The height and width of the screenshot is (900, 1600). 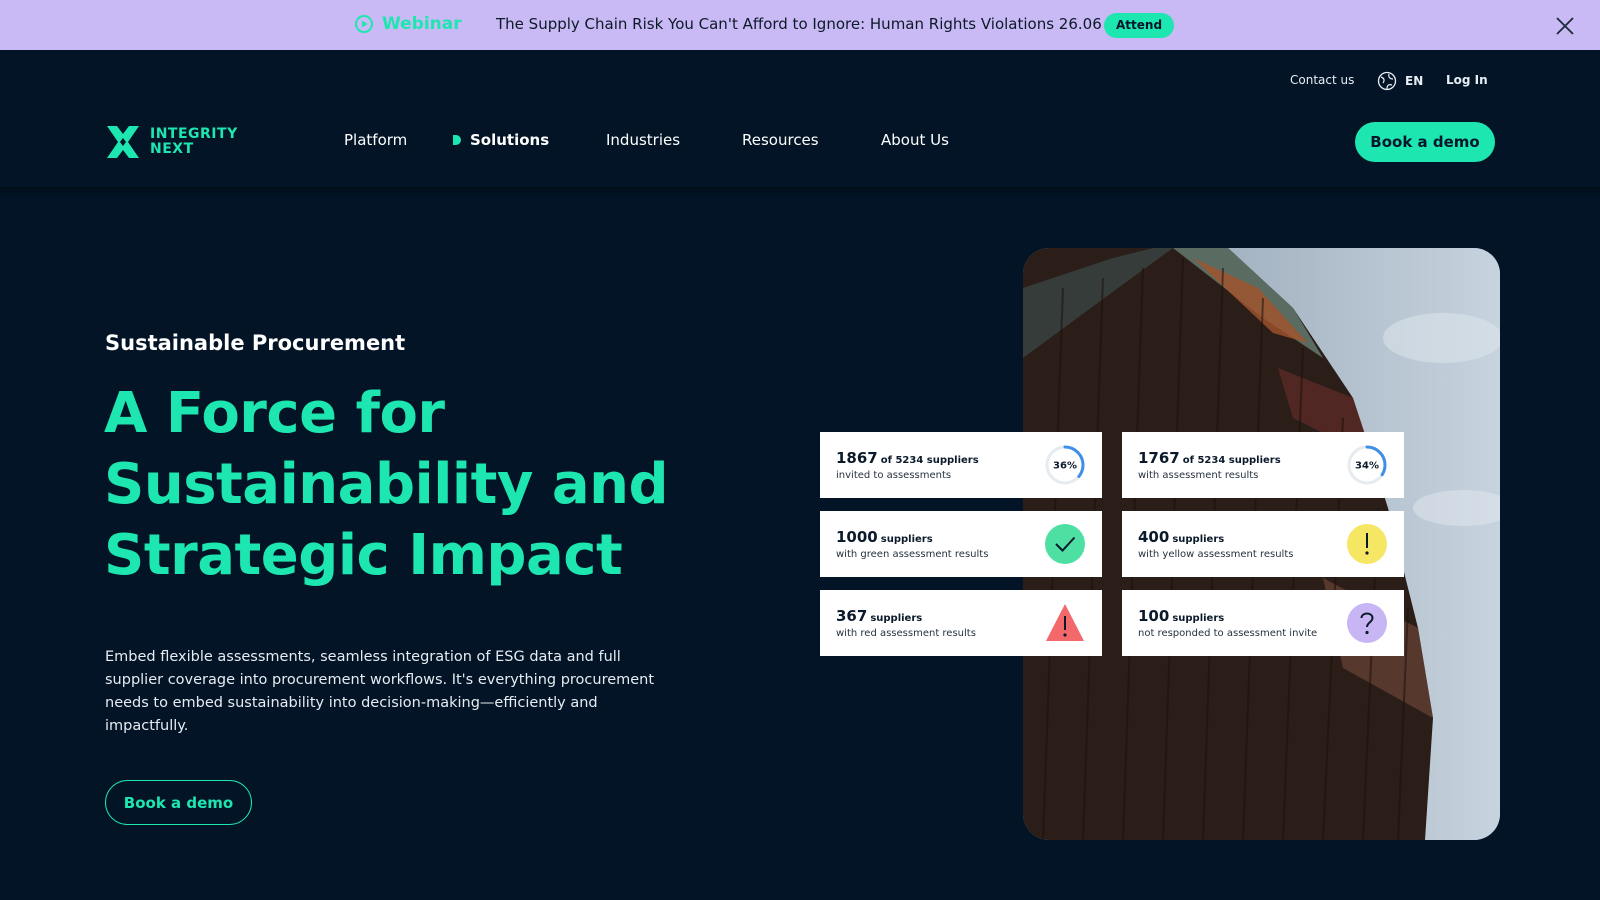 I want to click on nav-resources: Resources, so click(x=780, y=140).